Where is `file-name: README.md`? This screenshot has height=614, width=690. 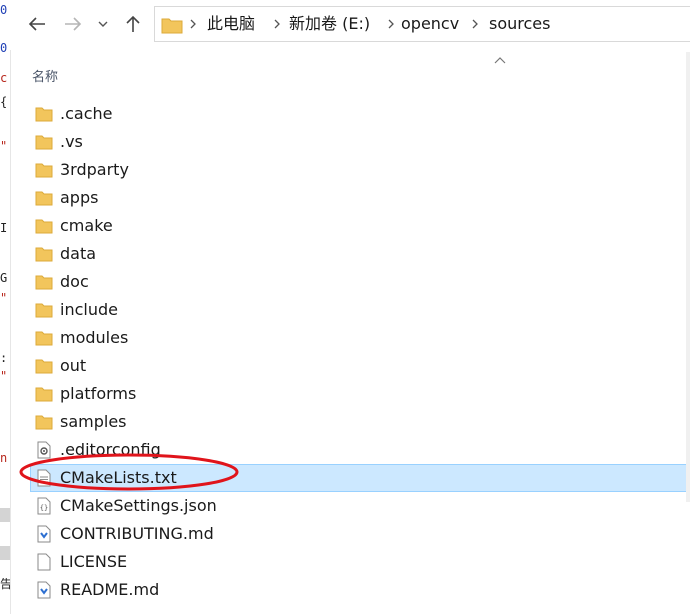 file-name: README.md is located at coordinates (110, 589).